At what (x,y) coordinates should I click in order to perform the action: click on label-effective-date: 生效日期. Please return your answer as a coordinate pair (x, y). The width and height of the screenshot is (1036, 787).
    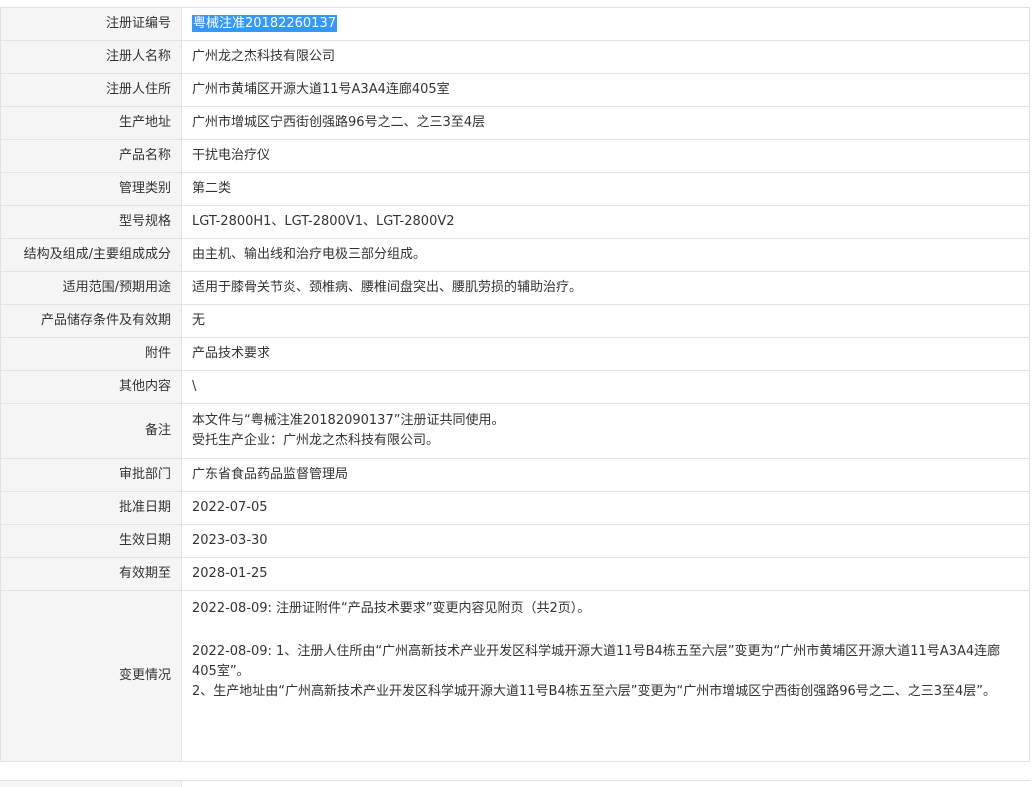
    Looking at the image, I should click on (91, 541).